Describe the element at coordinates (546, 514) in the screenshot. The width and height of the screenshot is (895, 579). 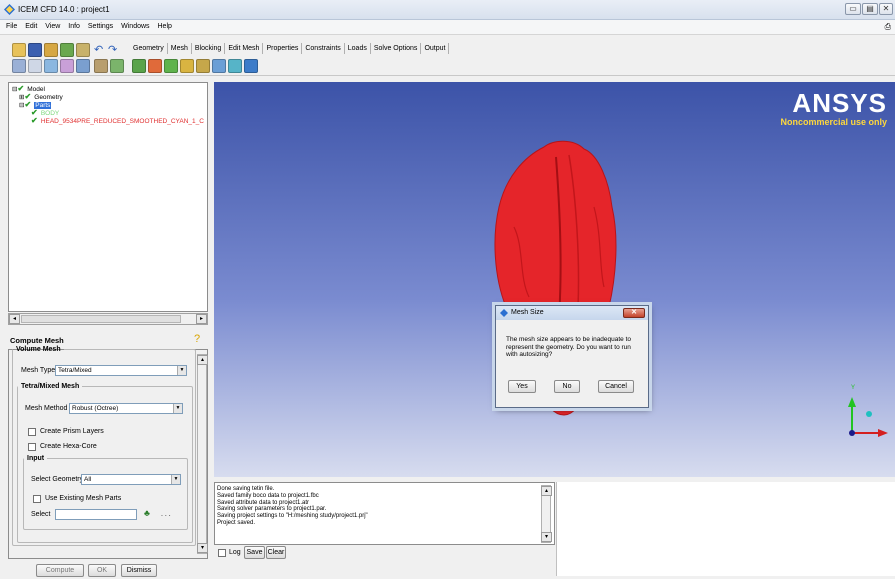
I see `log-scrollbar: ▴ ▾` at that location.